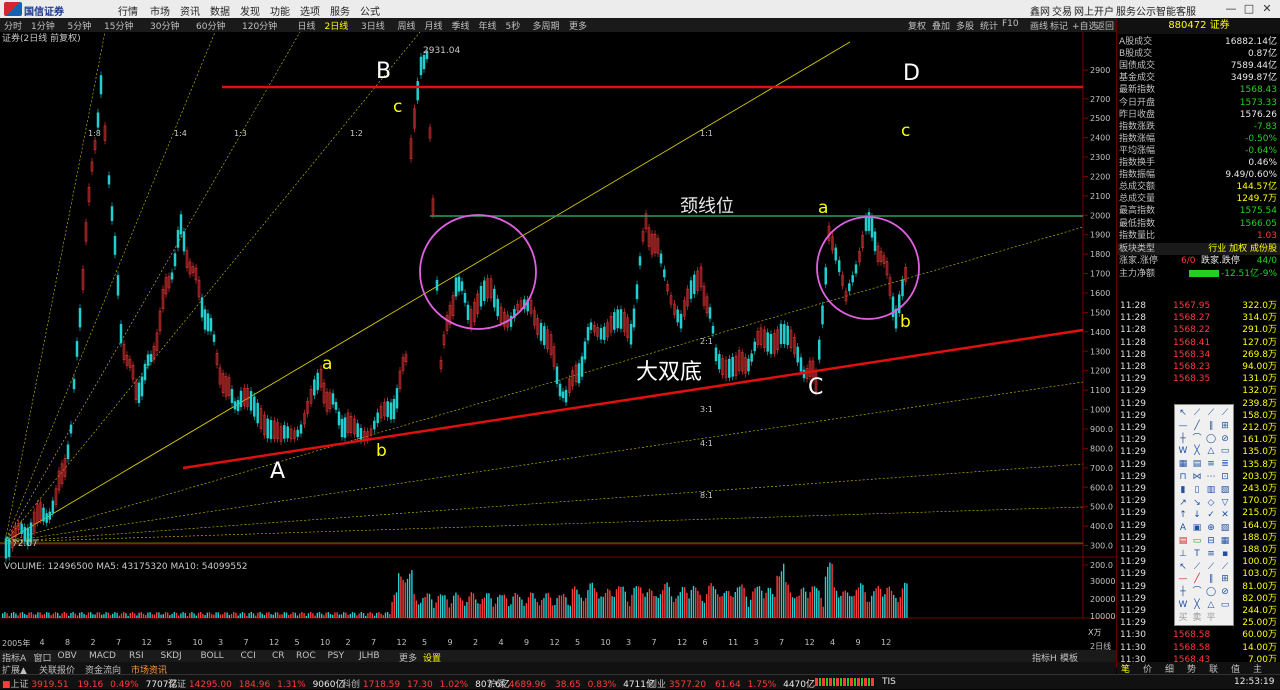 The width and height of the screenshot is (1280, 690). What do you see at coordinates (1183, 477) in the screenshot?
I see `draw-tool-icon: ⊓` at bounding box center [1183, 477].